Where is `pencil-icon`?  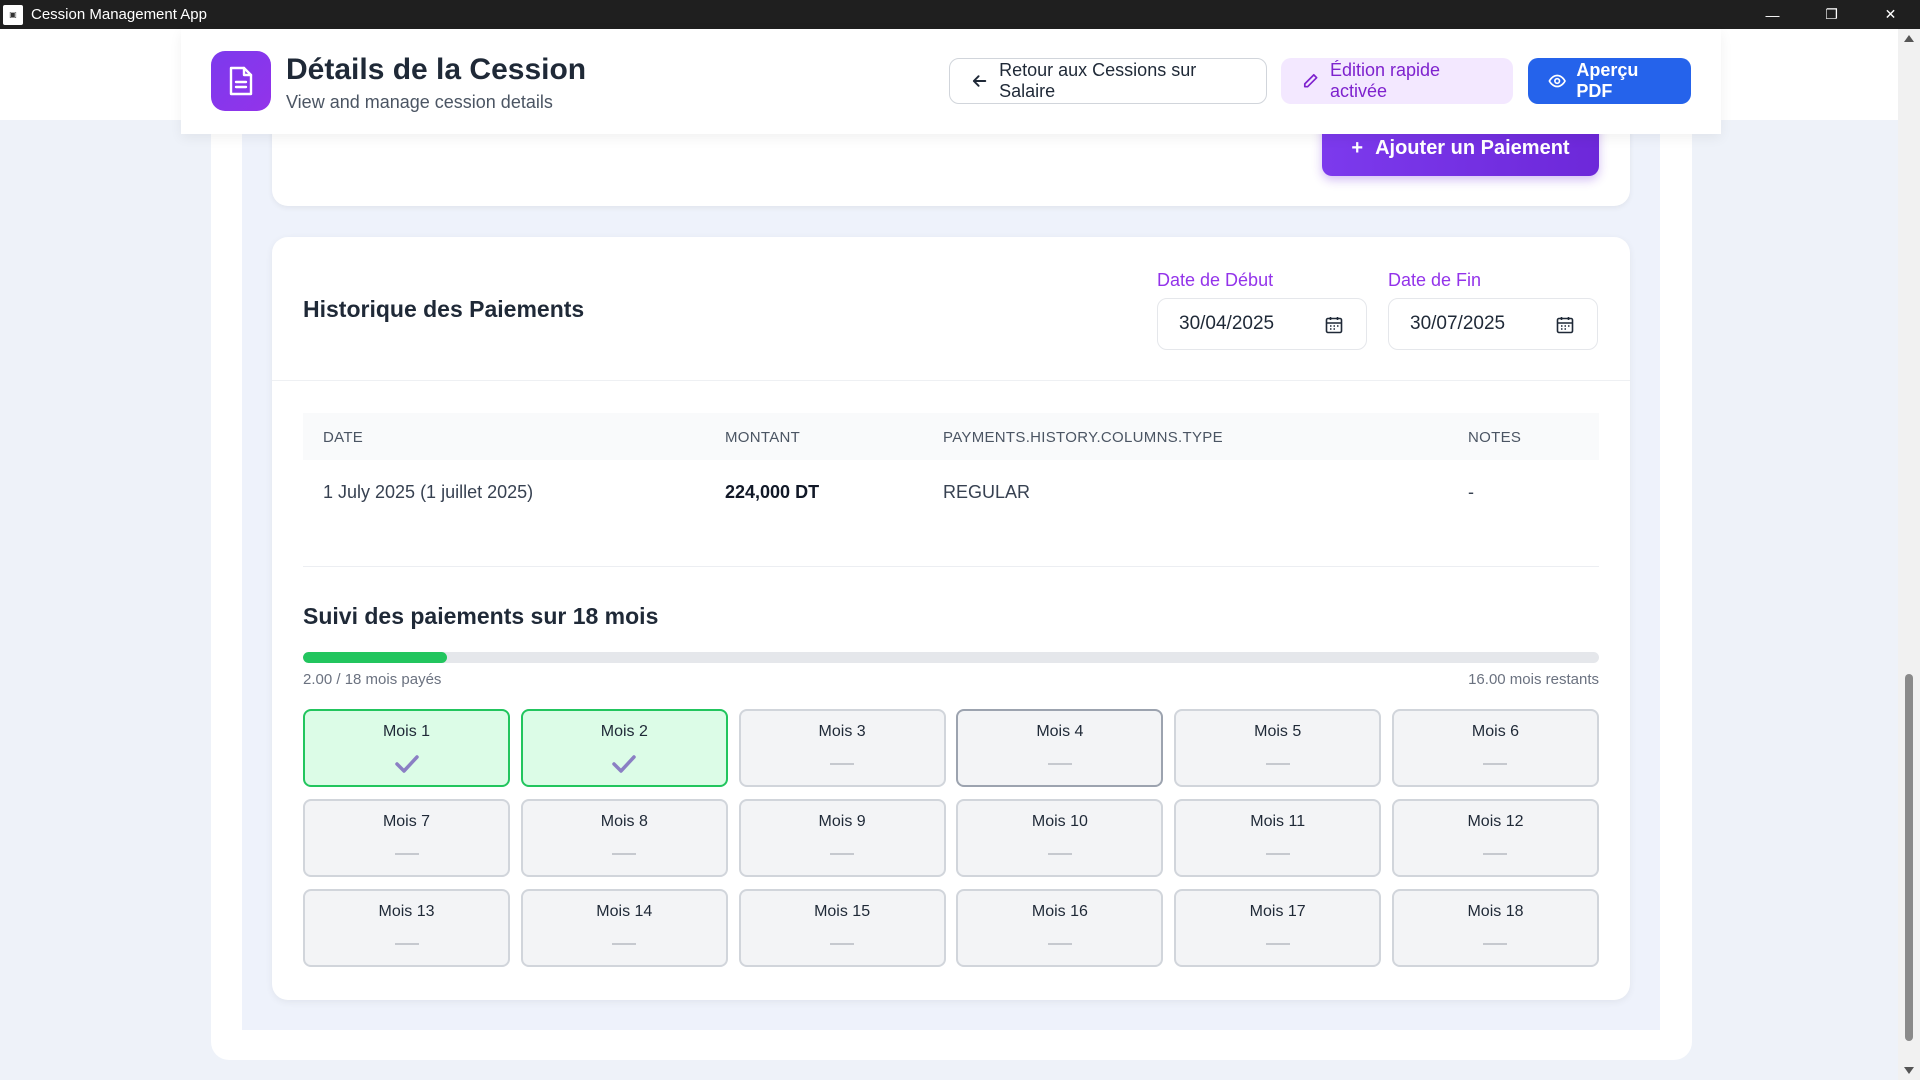 pencil-icon is located at coordinates (1310, 80).